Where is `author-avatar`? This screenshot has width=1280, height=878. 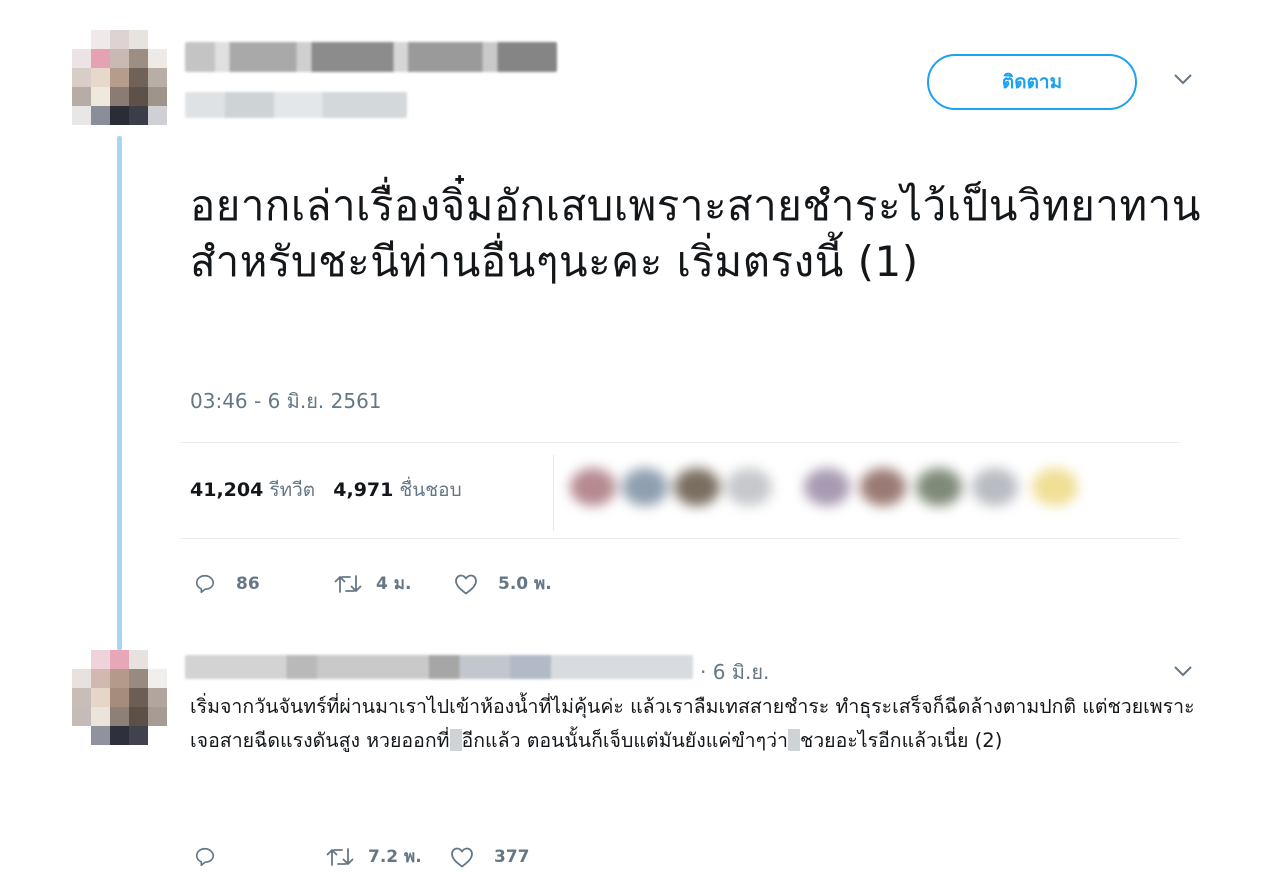 author-avatar is located at coordinates (119, 77).